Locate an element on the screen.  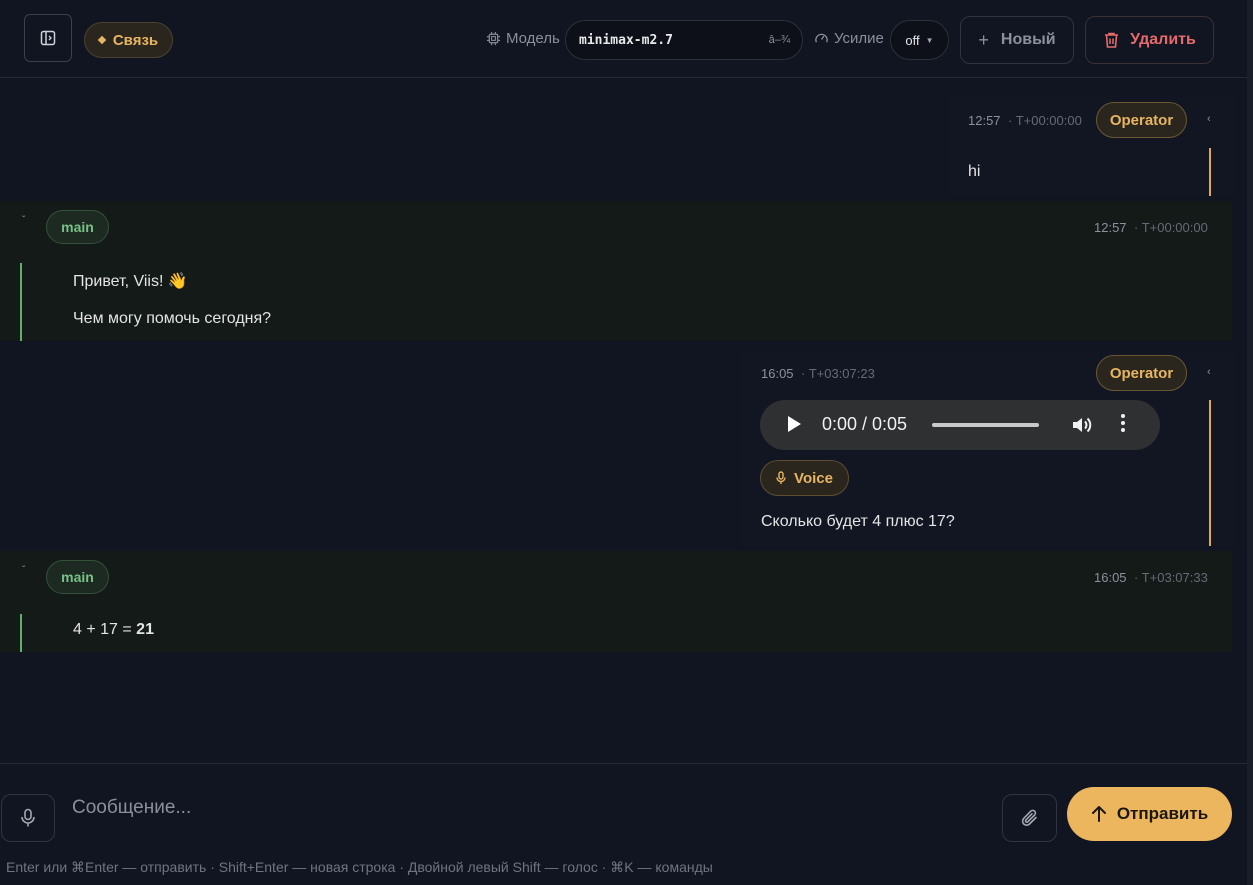
trash-icon is located at coordinates (1112, 40).